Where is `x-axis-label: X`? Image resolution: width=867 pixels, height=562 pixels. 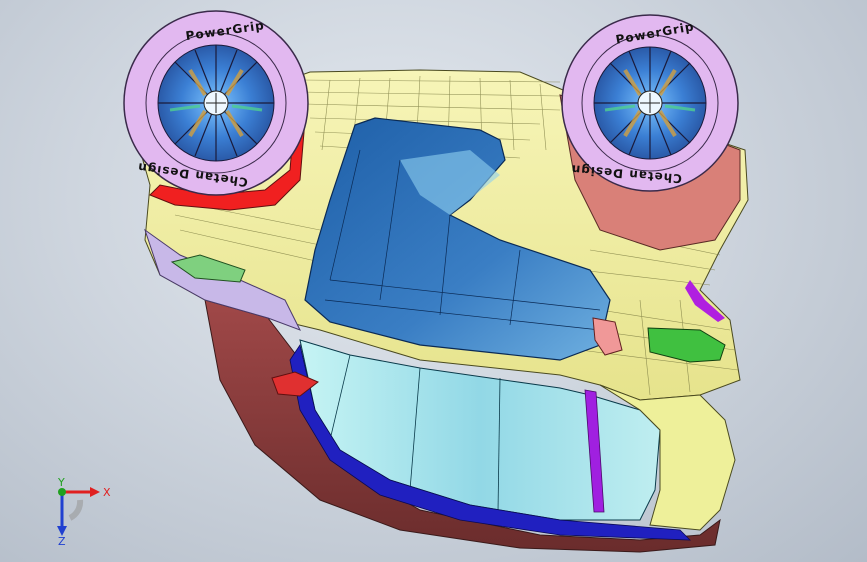
x-axis-label: X is located at coordinates (107, 492).